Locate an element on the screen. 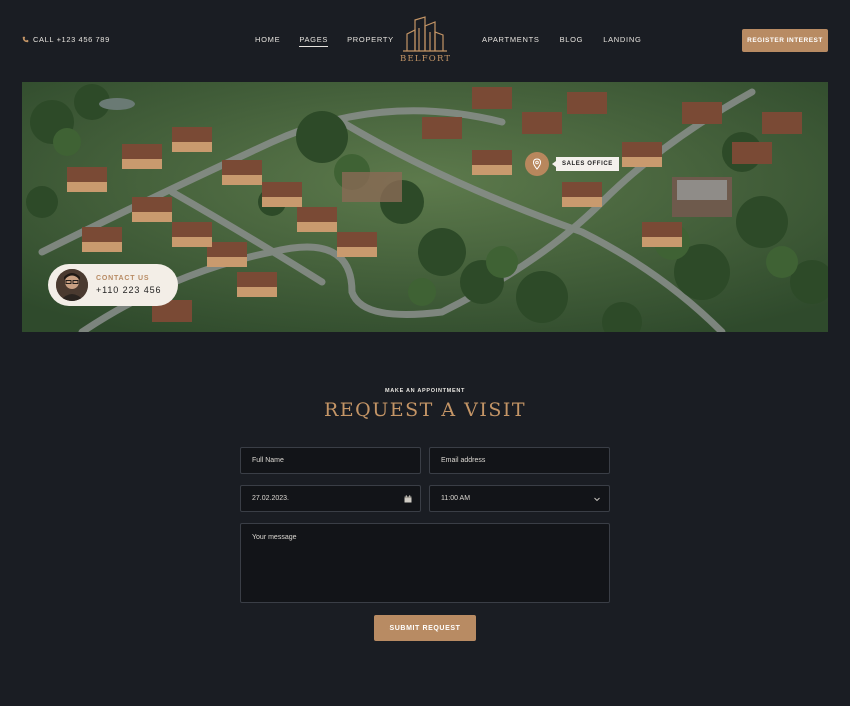  building-logo-icon is located at coordinates (425, 34).